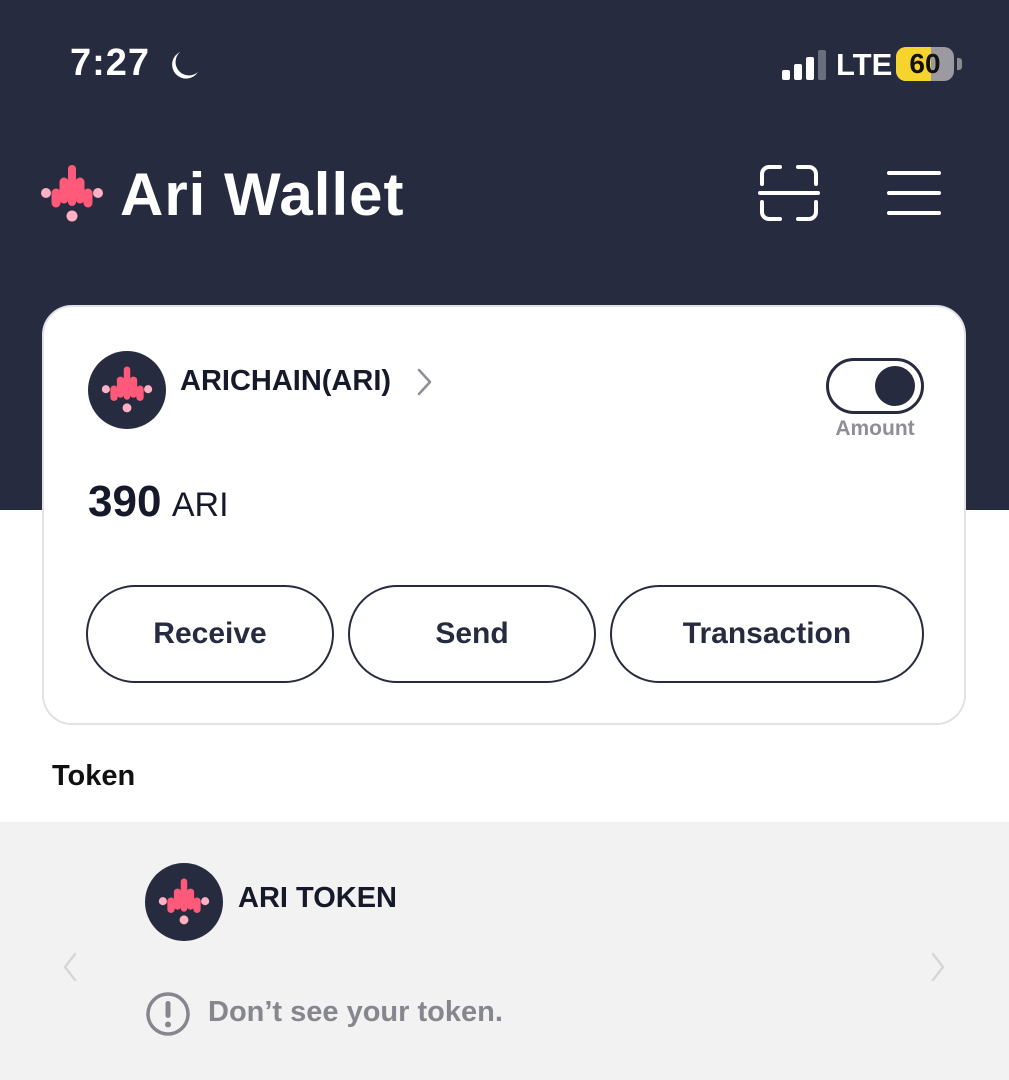 The height and width of the screenshot is (1080, 1009). What do you see at coordinates (914, 193) in the screenshot?
I see `hamburger-menu-icon` at bounding box center [914, 193].